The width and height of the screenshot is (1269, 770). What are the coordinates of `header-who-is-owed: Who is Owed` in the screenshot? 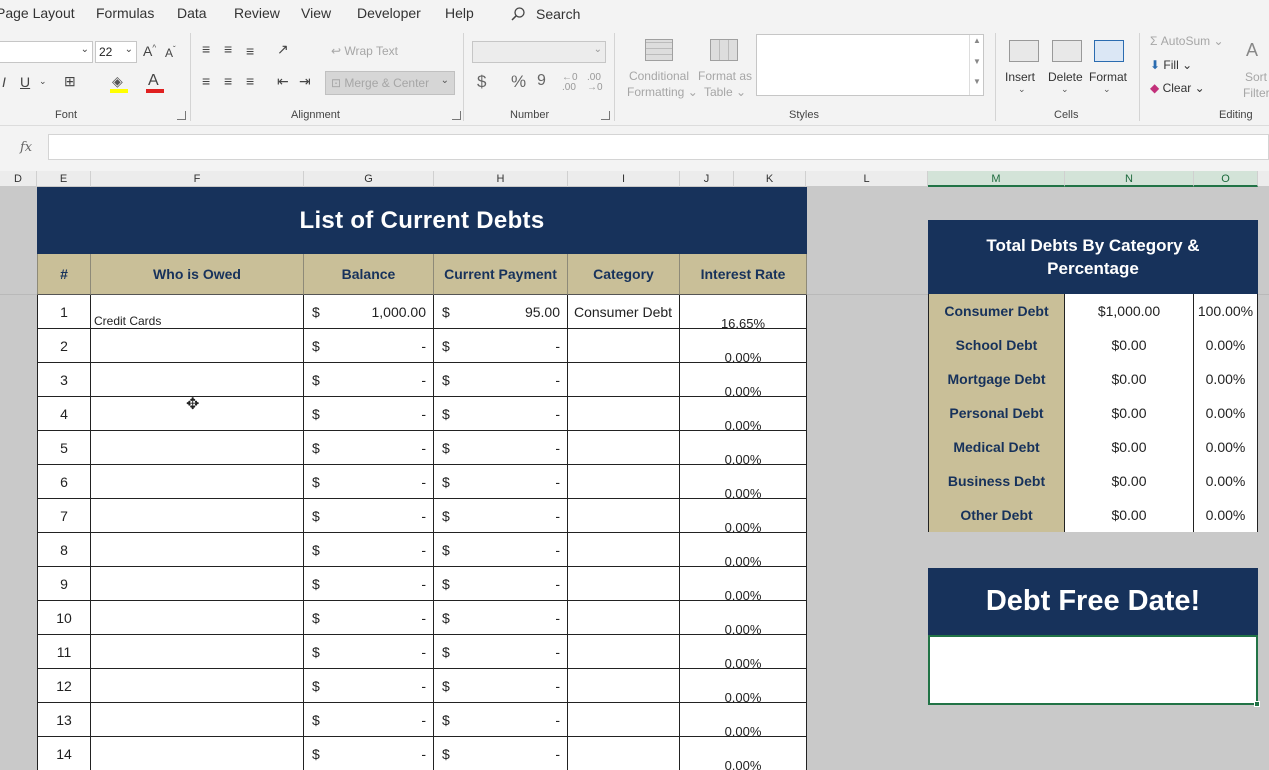 It's located at (197, 274).